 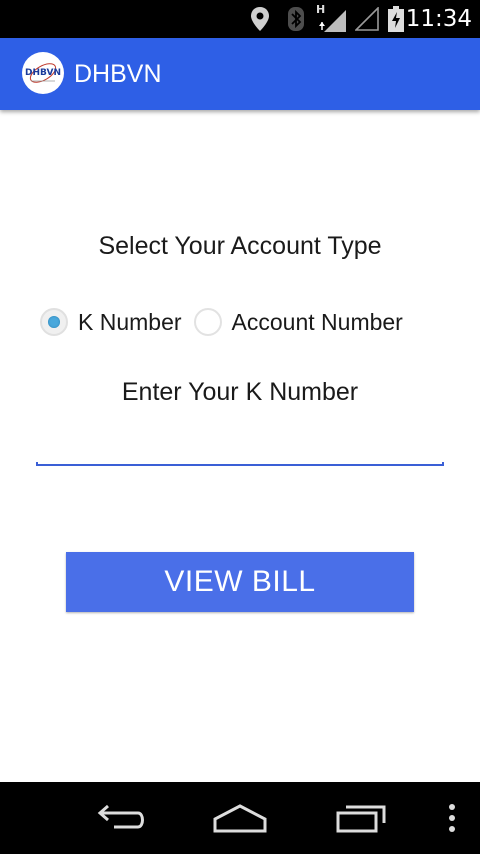 I want to click on account-type-heading: Select Your Account Type, so click(x=240, y=246).